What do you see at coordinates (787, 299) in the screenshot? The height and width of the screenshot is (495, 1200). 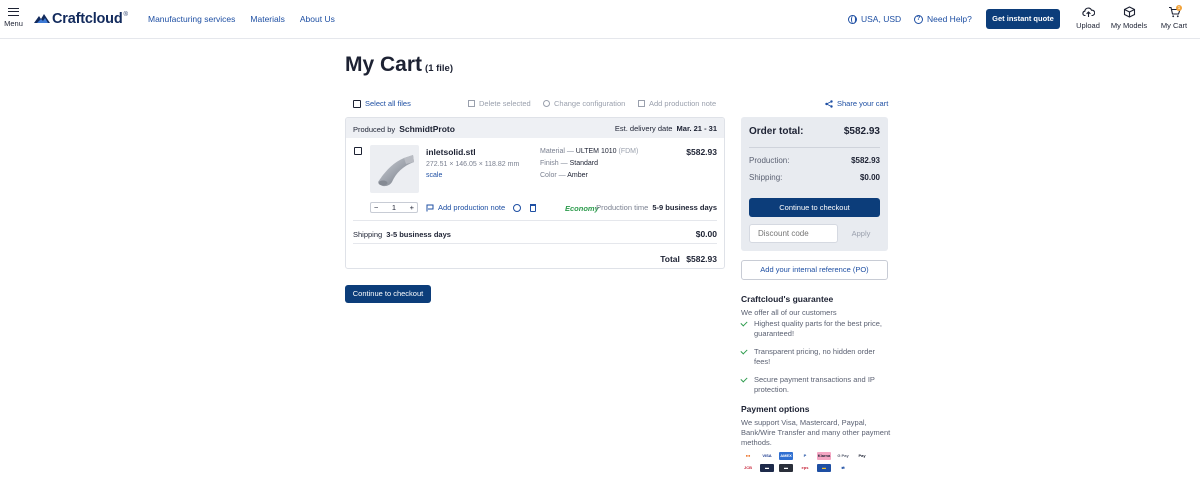 I see `guarantee-title: Craftcloud's guarantee` at bounding box center [787, 299].